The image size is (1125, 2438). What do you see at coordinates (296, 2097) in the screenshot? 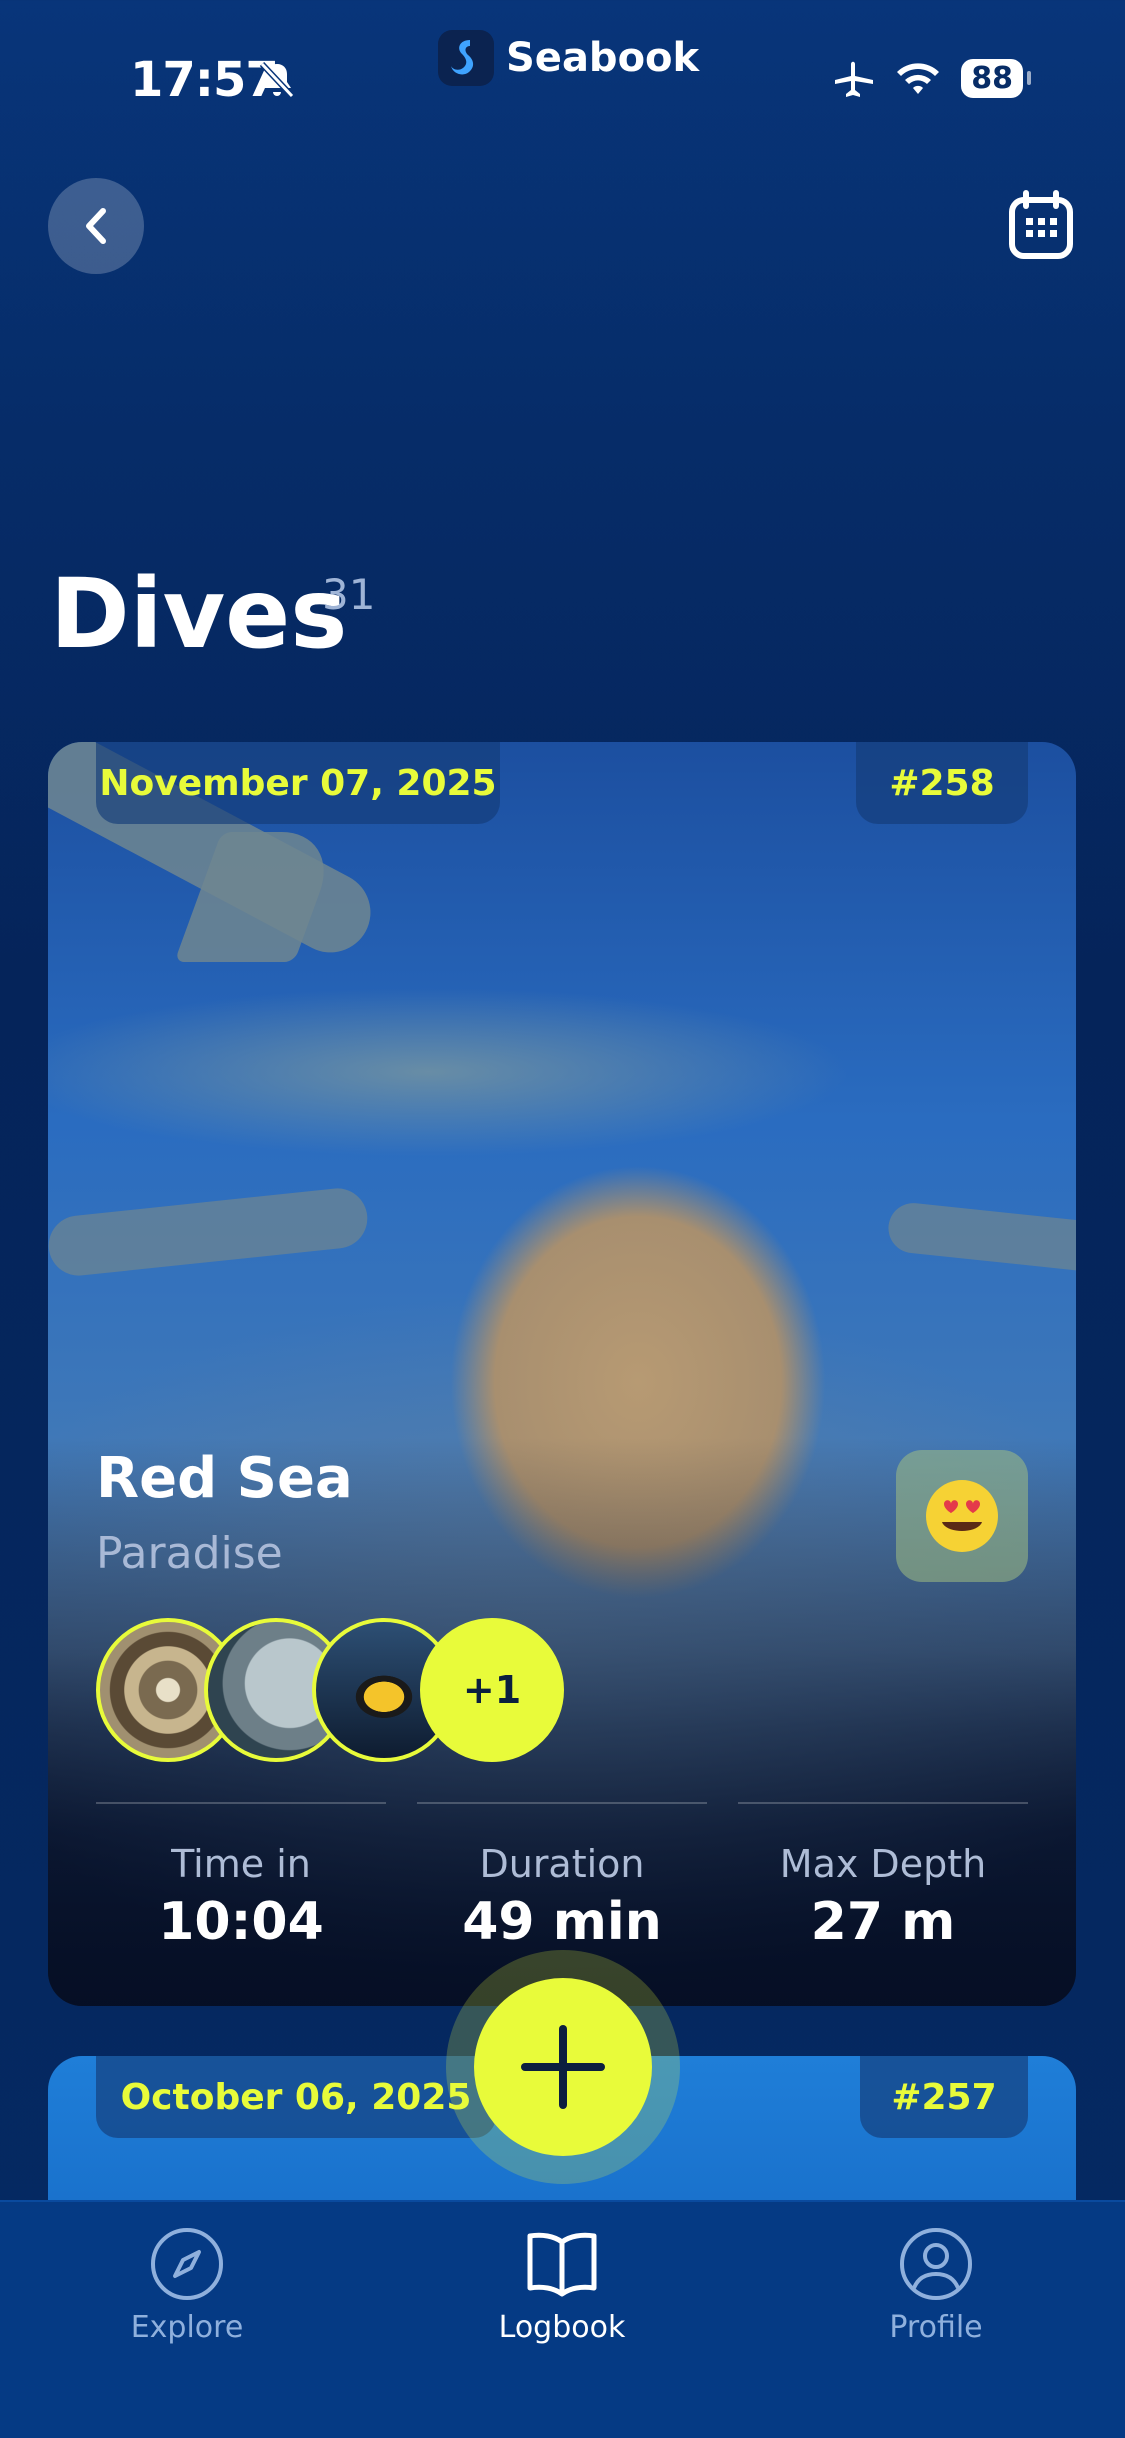
I see `dive-date: October 06, 2025` at bounding box center [296, 2097].